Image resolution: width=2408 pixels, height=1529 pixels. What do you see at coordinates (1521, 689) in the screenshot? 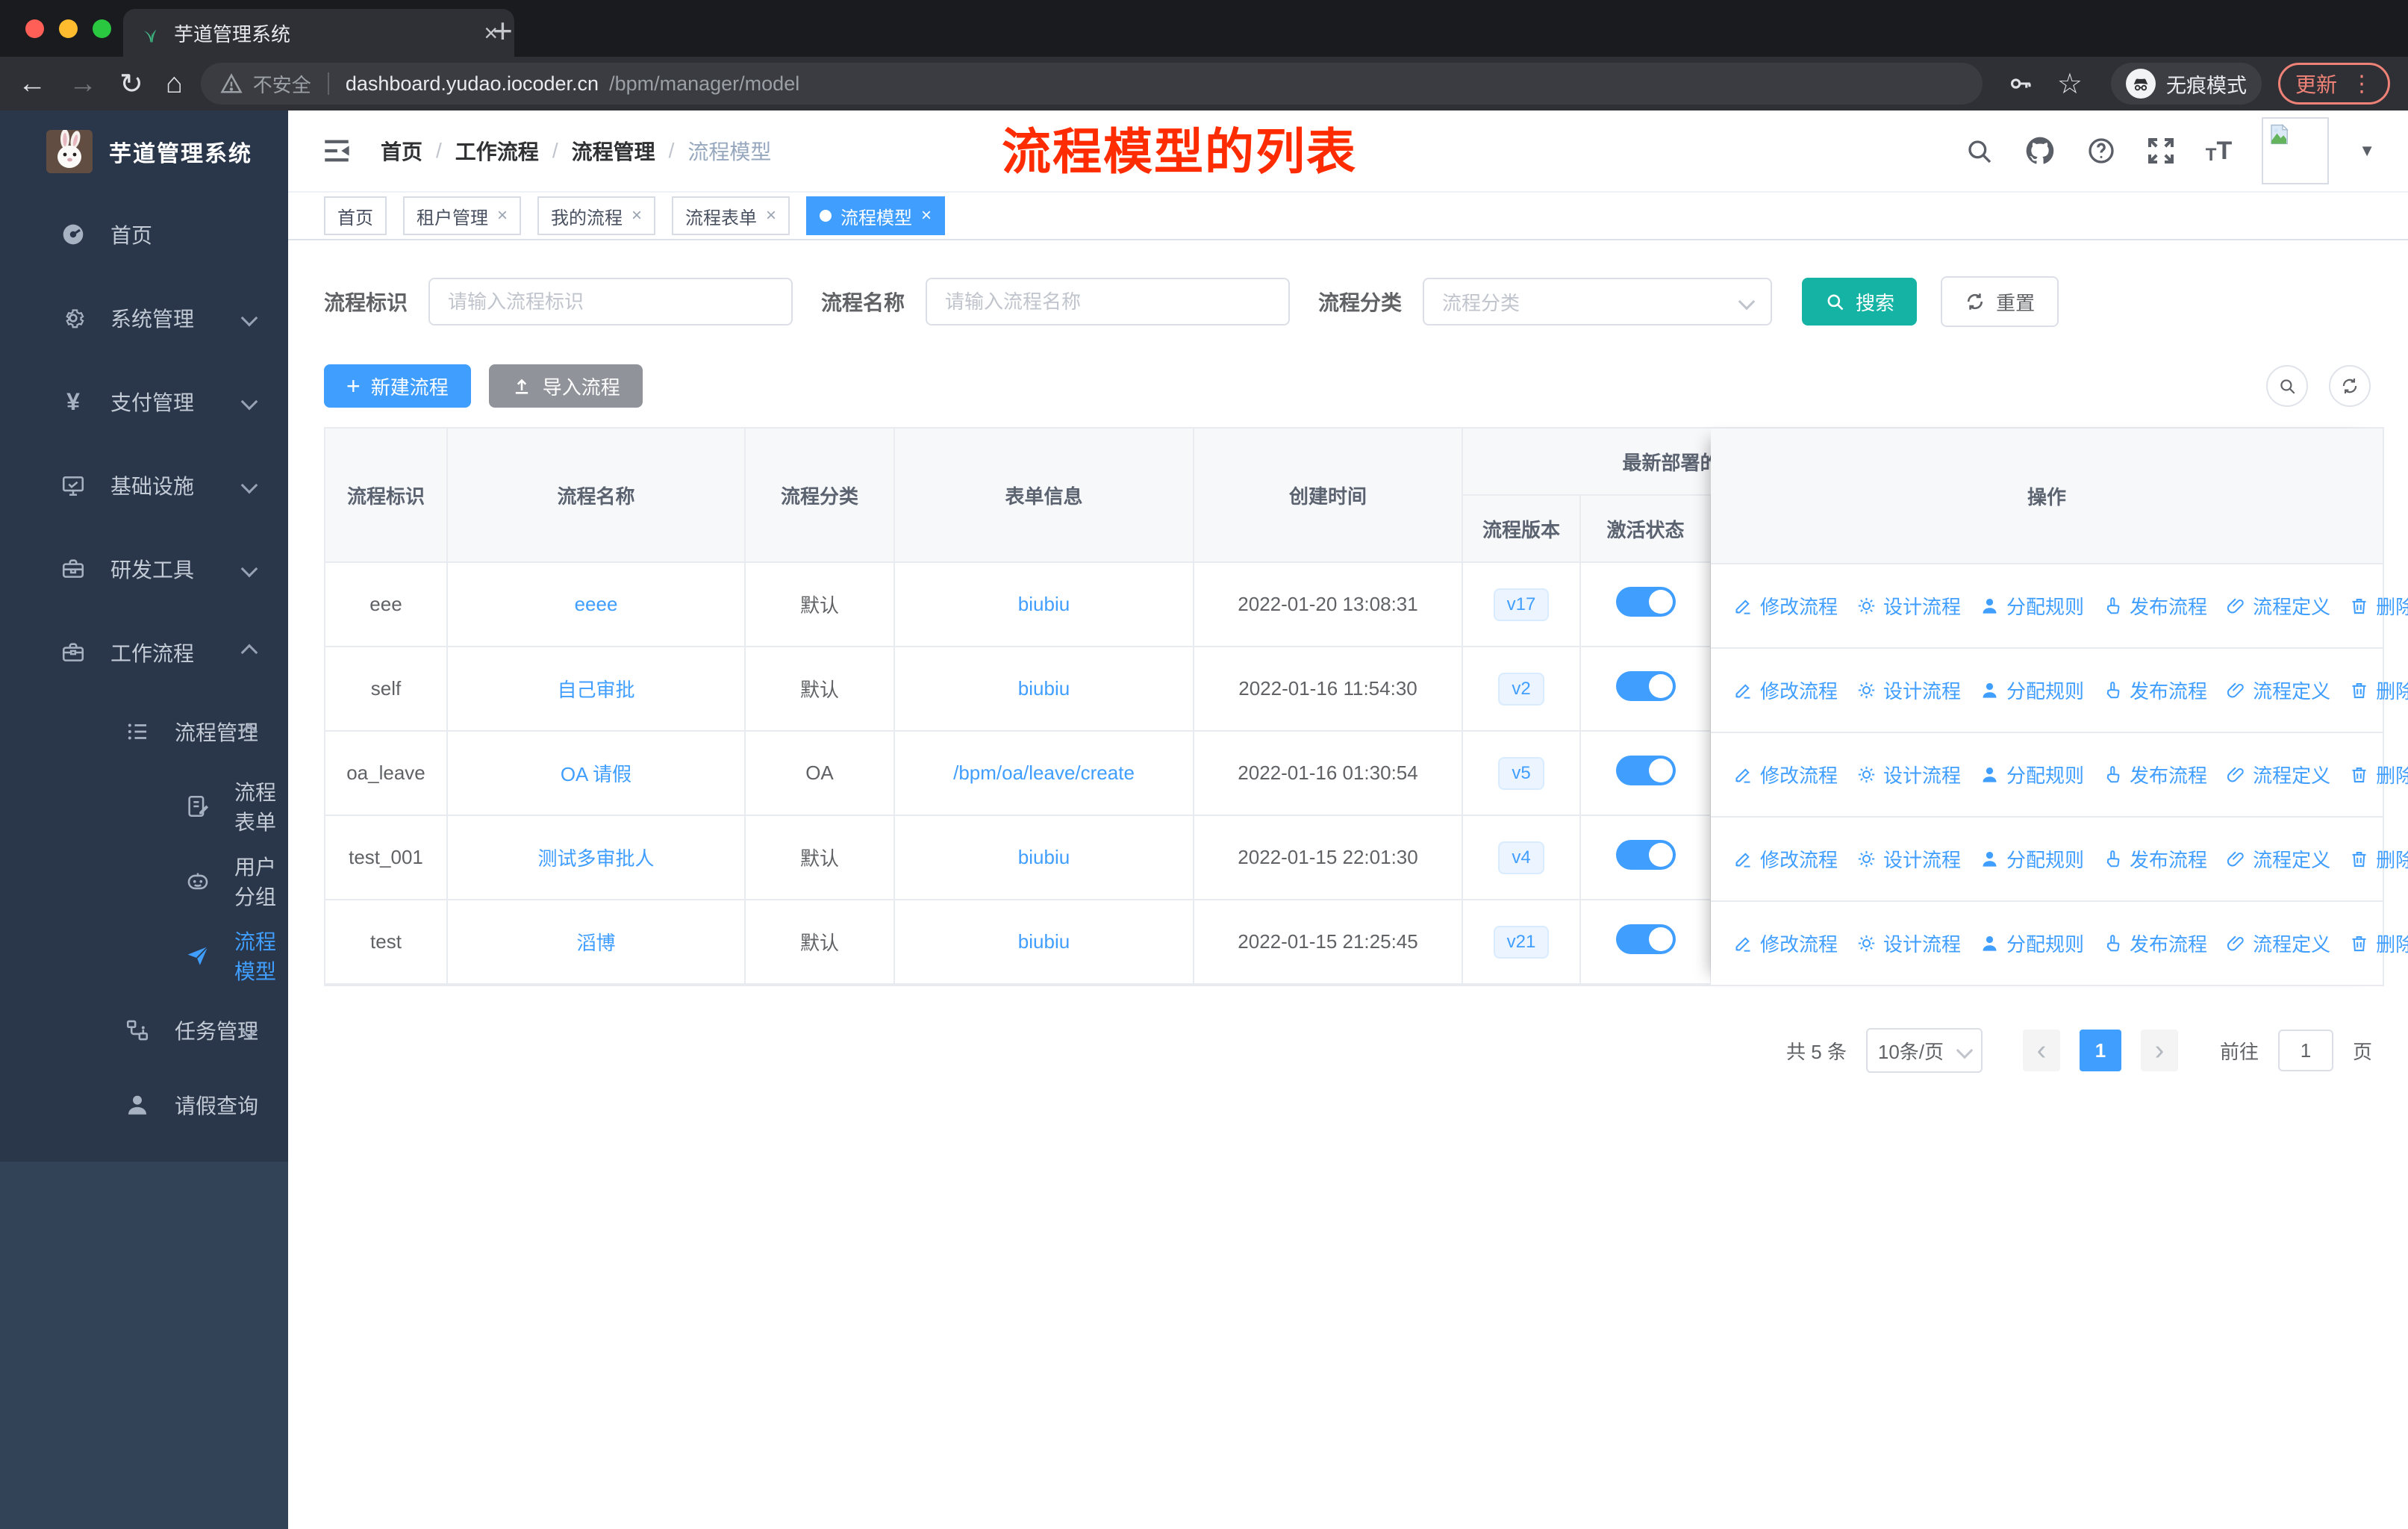
I see `version-badge: v2` at bounding box center [1521, 689].